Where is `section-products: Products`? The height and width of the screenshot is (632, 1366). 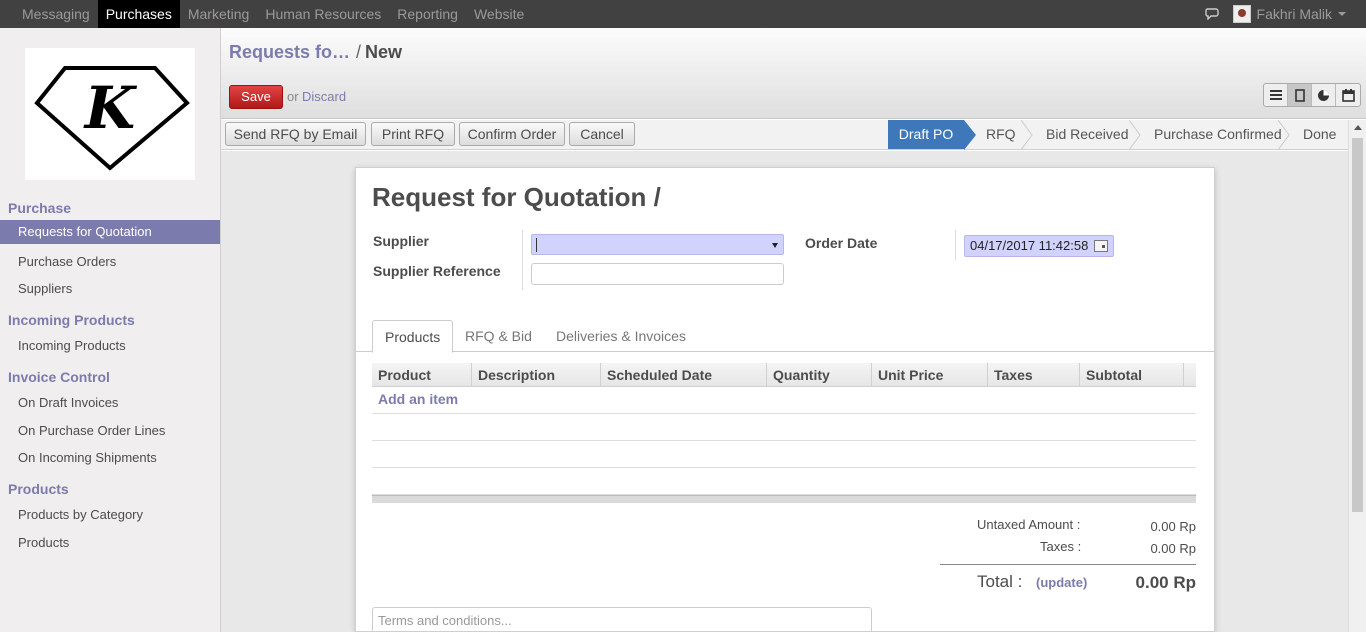 section-products: Products is located at coordinates (38, 489).